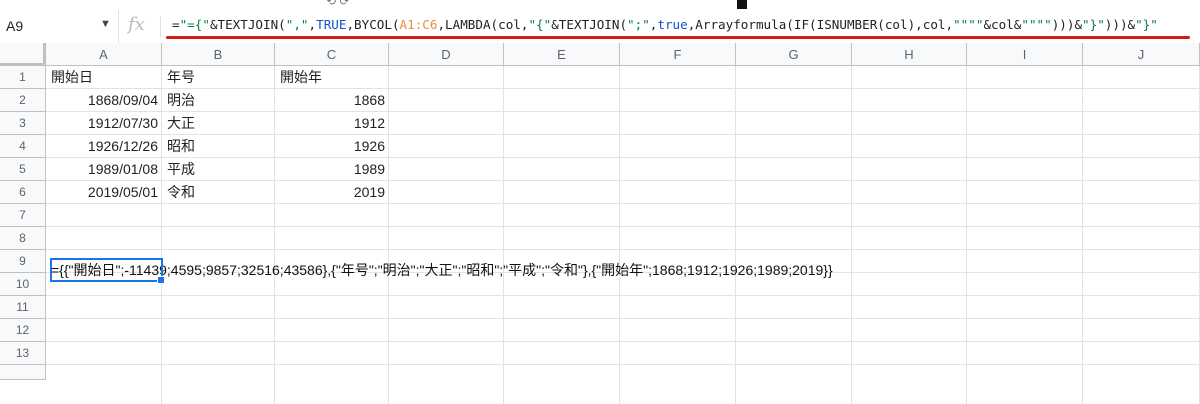 This screenshot has width=1200, height=404. Describe the element at coordinates (23, 146) in the screenshot. I see `row-header-4: 4` at that location.